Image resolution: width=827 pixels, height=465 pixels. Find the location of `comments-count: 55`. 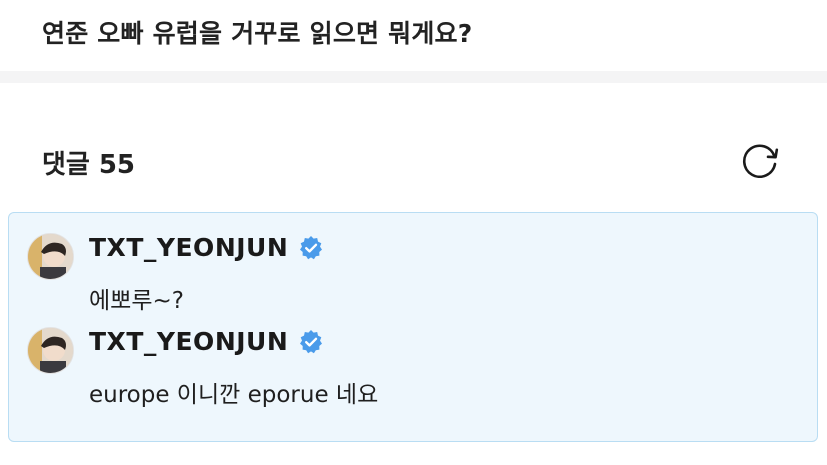

comments-count: 55 is located at coordinates (117, 165).